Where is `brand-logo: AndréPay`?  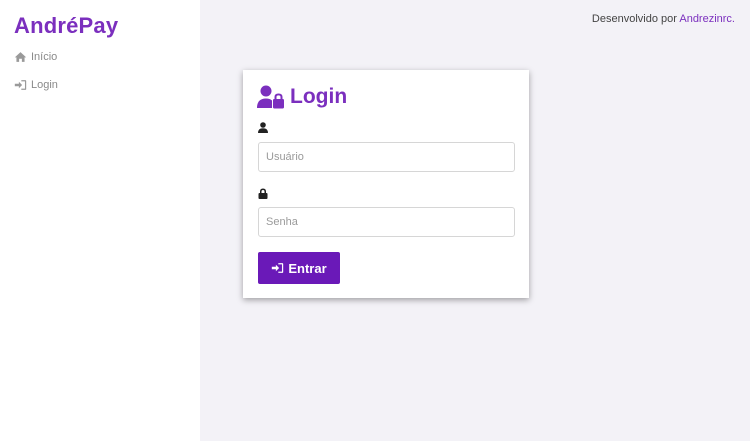
brand-logo: AndréPay is located at coordinates (66, 26).